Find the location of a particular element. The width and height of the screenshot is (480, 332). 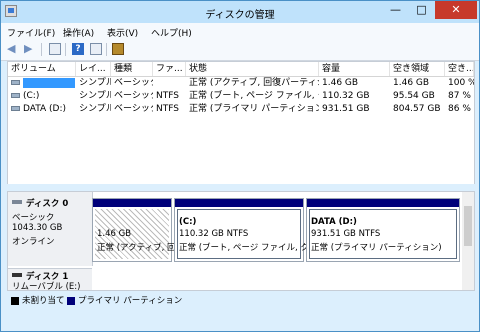

selected-volume-name is located at coordinates (49, 82).